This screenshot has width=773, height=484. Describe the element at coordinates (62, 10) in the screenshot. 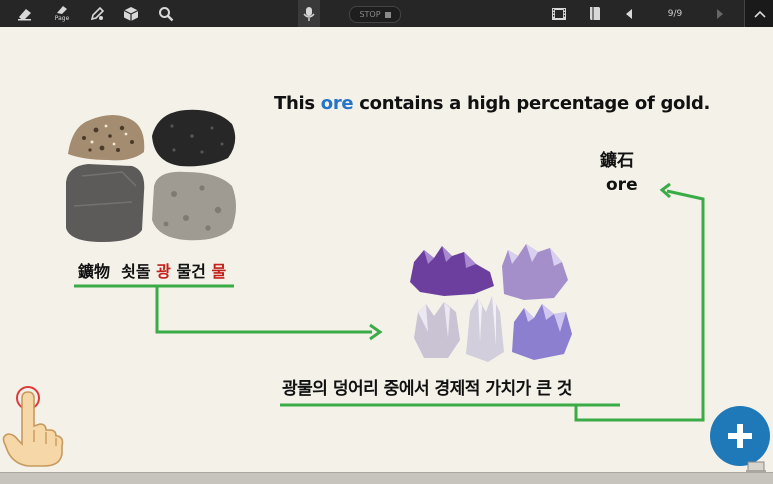

I see `page-eraser-icon` at that location.